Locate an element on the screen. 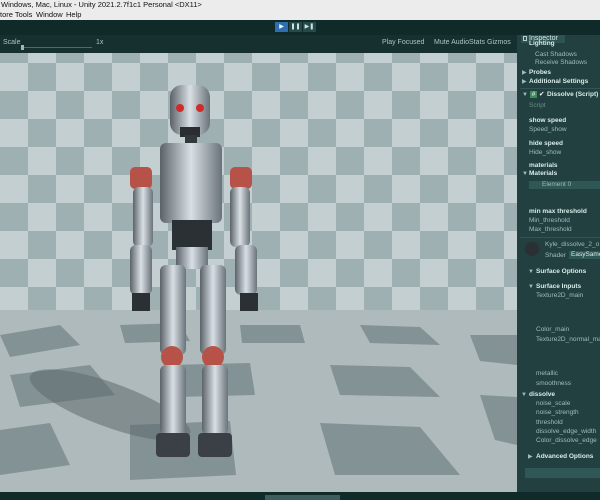  inspector-icon is located at coordinates (525, 38).